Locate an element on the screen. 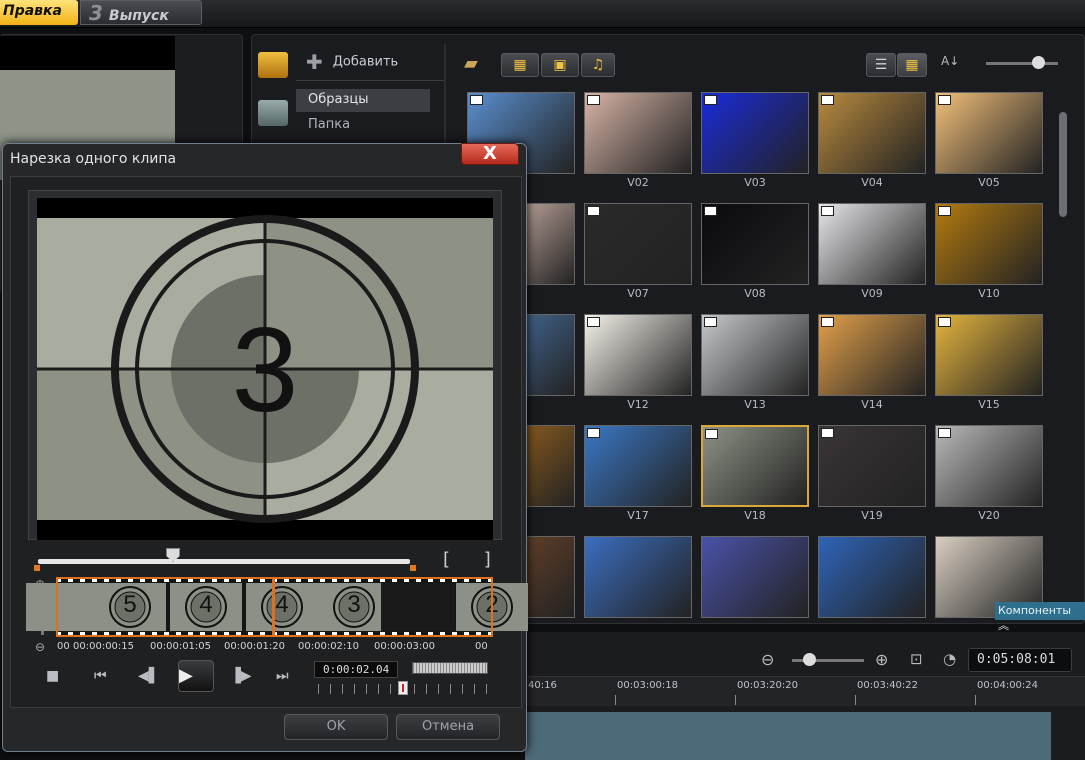  jog-wheel is located at coordinates (450, 668).